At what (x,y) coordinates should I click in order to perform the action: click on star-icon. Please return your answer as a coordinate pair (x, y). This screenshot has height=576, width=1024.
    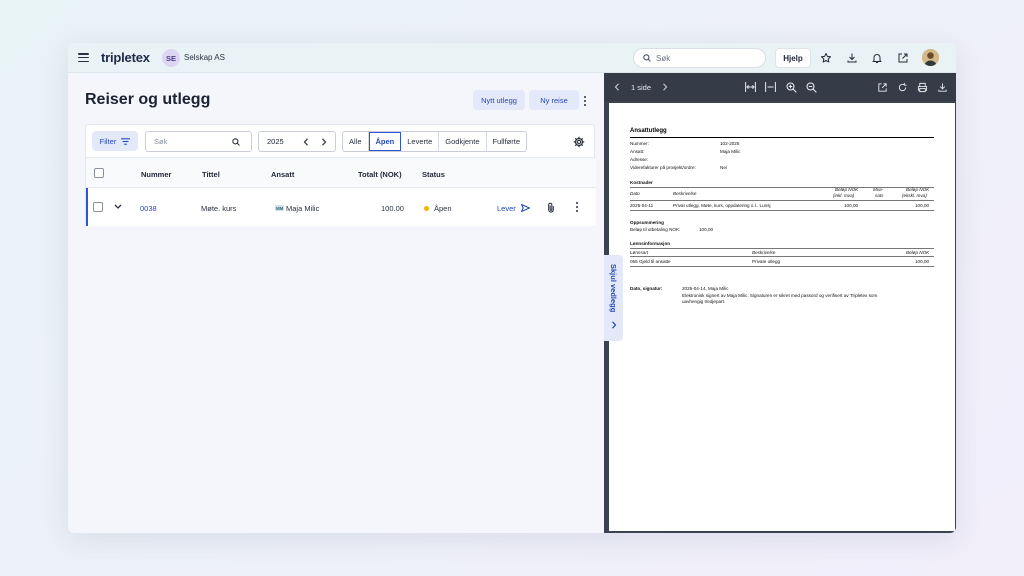
    Looking at the image, I should click on (826, 58).